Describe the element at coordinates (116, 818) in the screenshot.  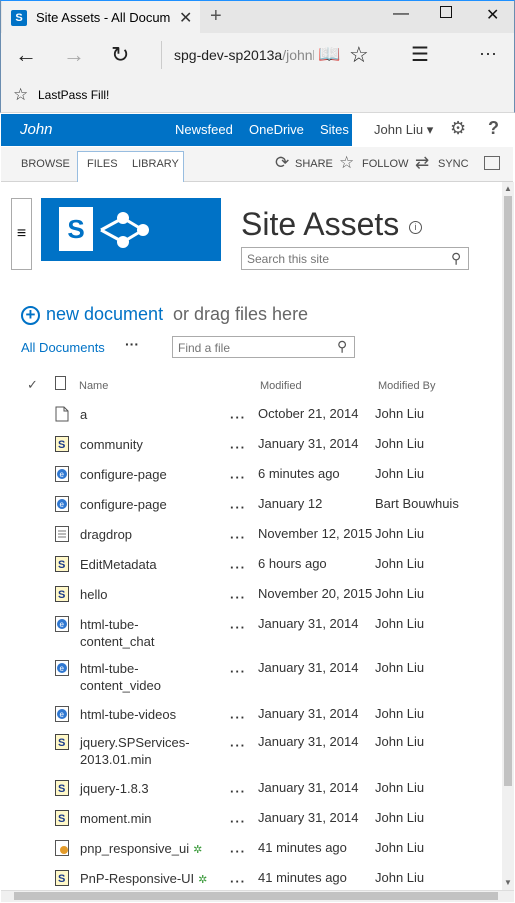
I see `file-name-link: moment.min` at that location.